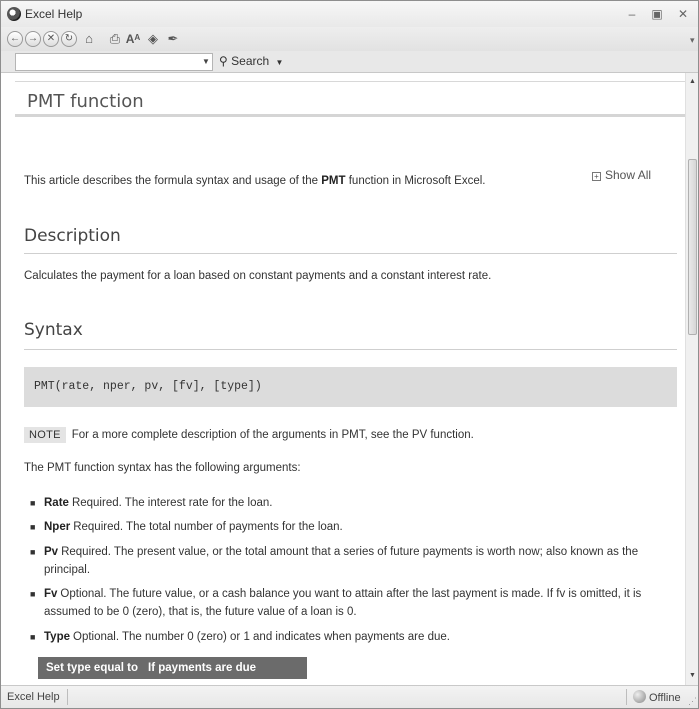 The width and height of the screenshot is (699, 709). I want to click on help-app-icon, so click(14, 14).